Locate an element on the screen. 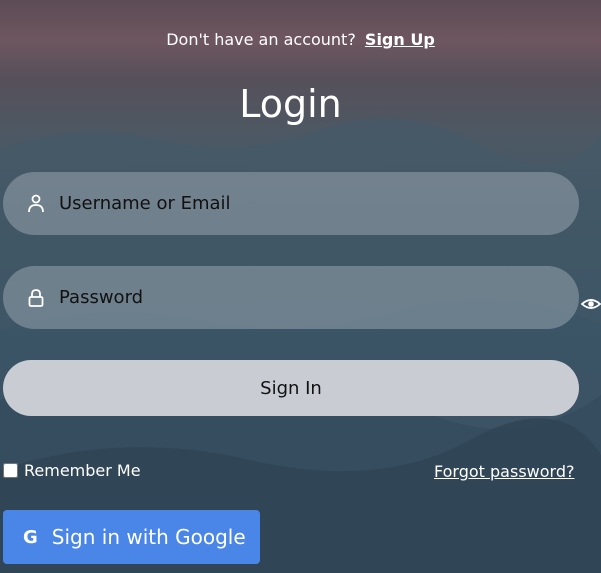 This screenshot has width=601, height=573. remember-me-label: Remember Me is located at coordinates (82, 470).